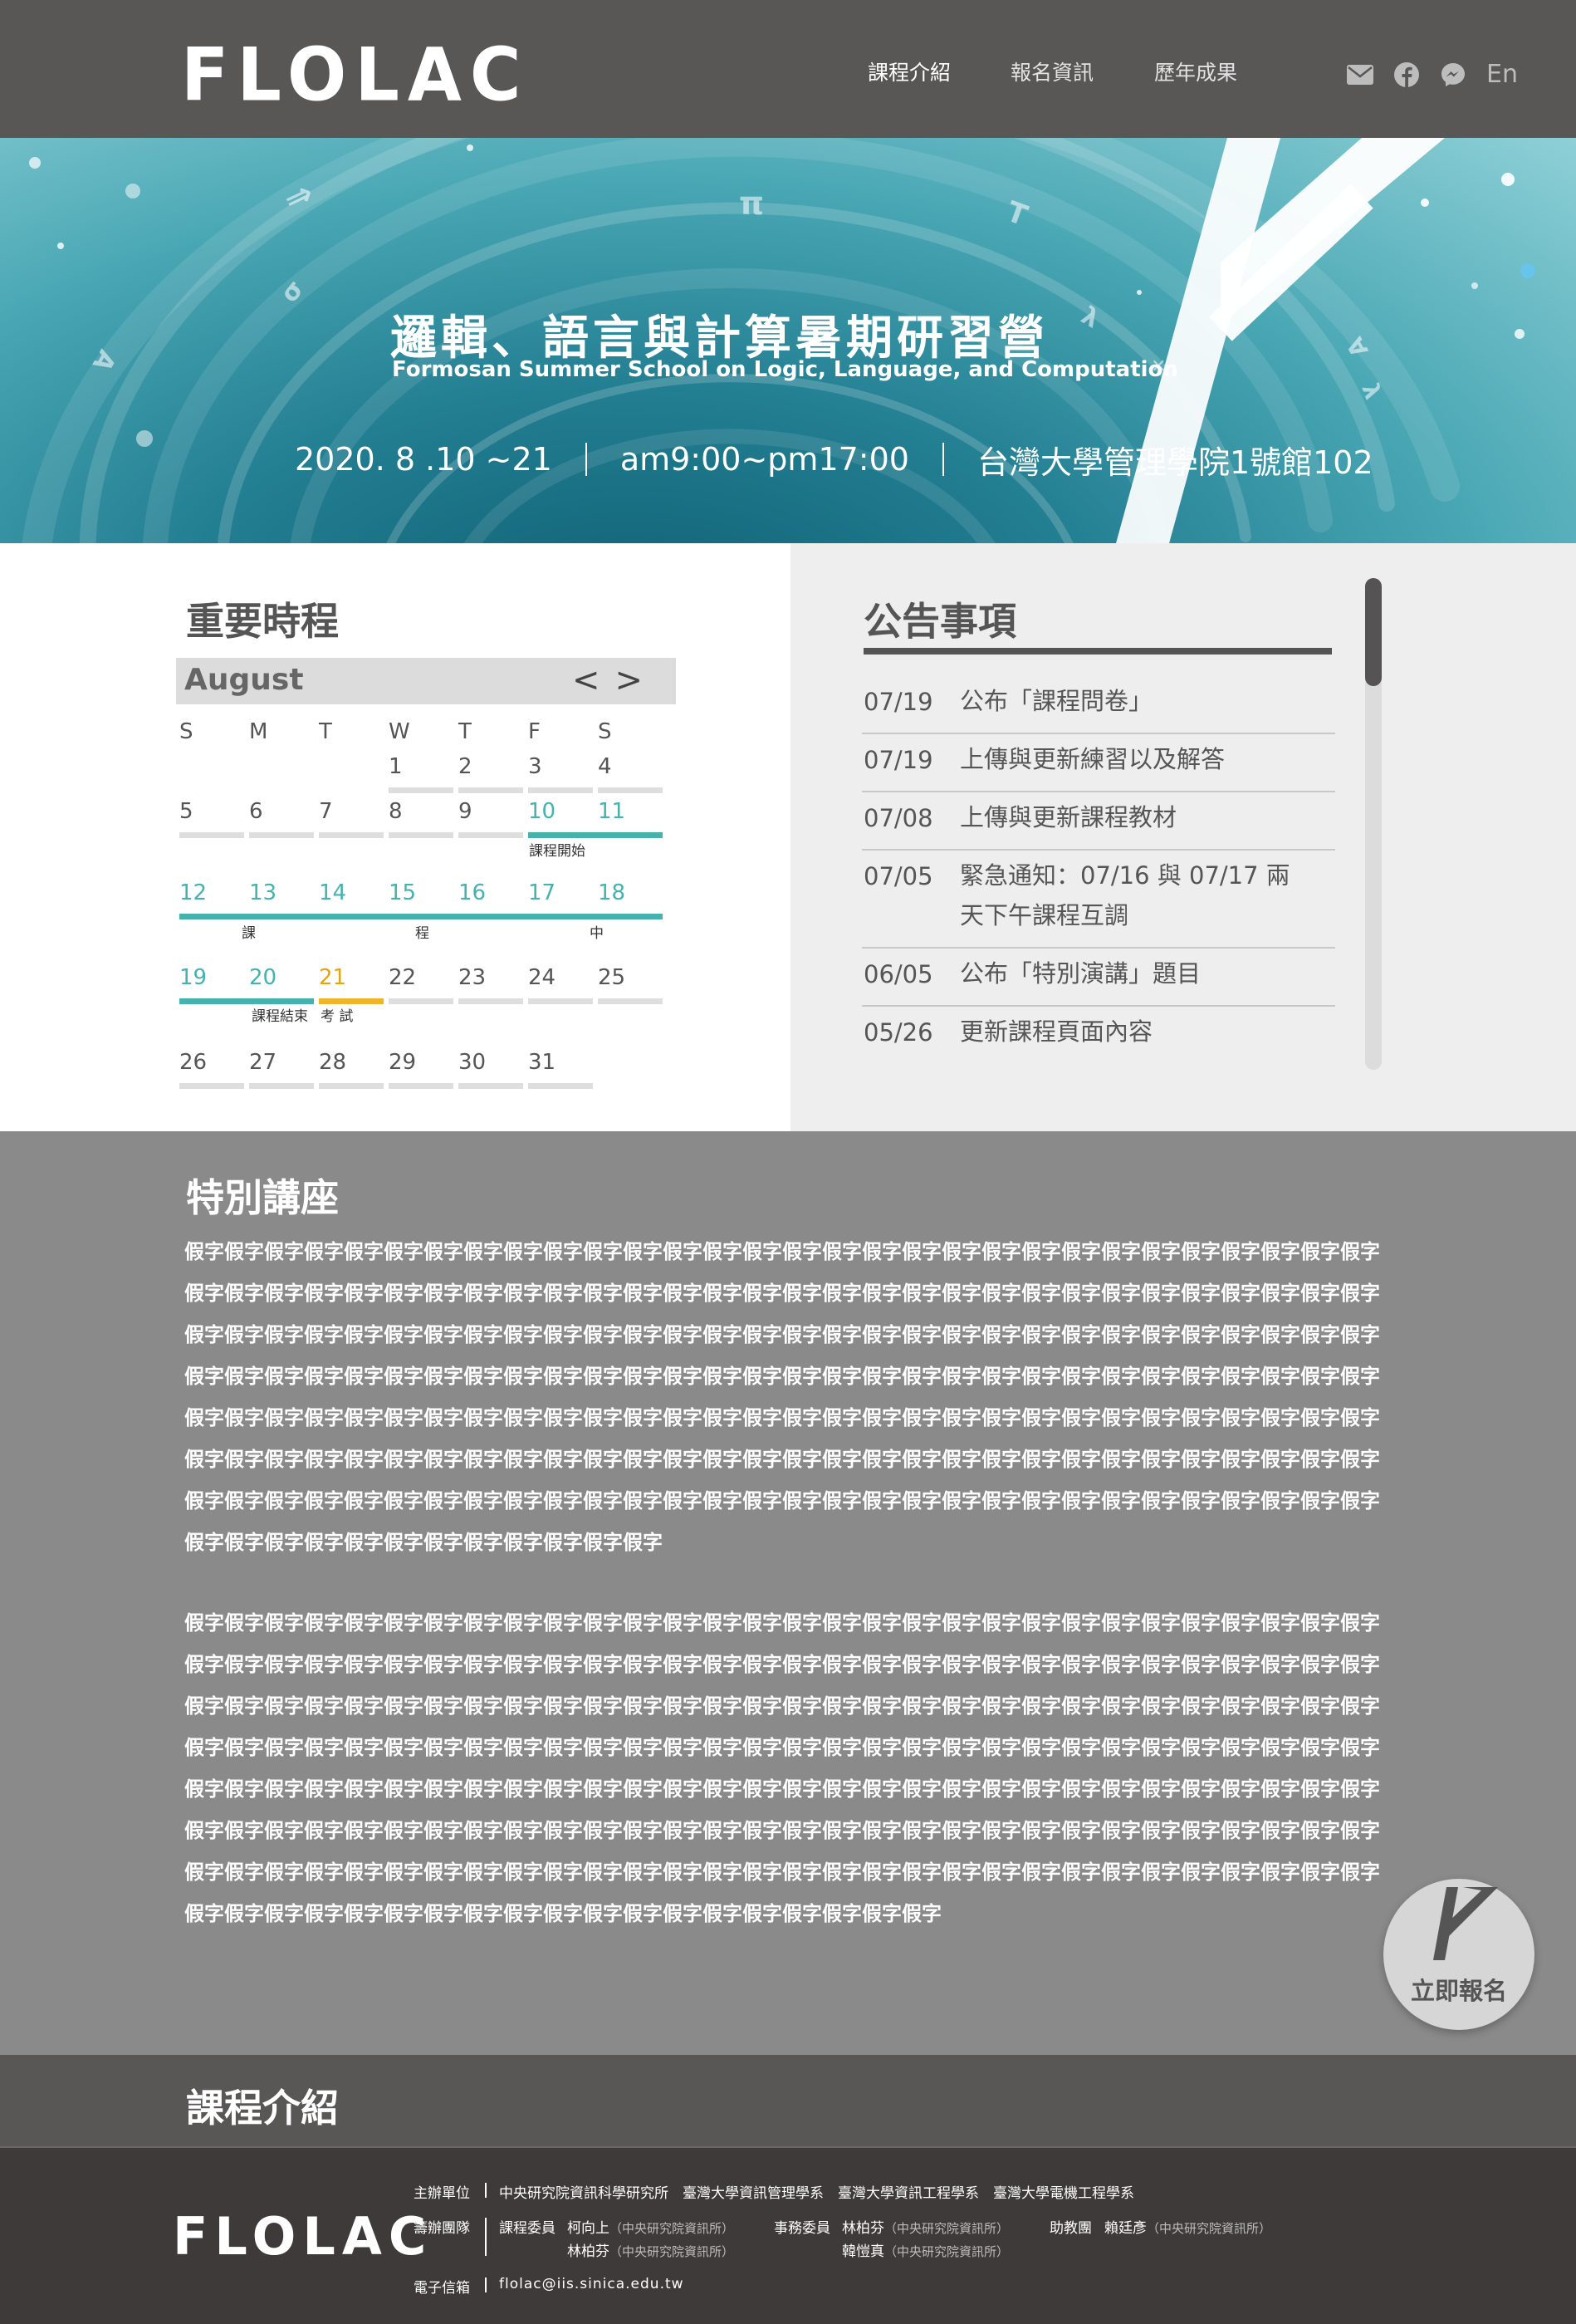  I want to click on announcement-item: 07/05 緊急通知：07/16 與 07/17 兩天下午課程互調, so click(1098, 900).